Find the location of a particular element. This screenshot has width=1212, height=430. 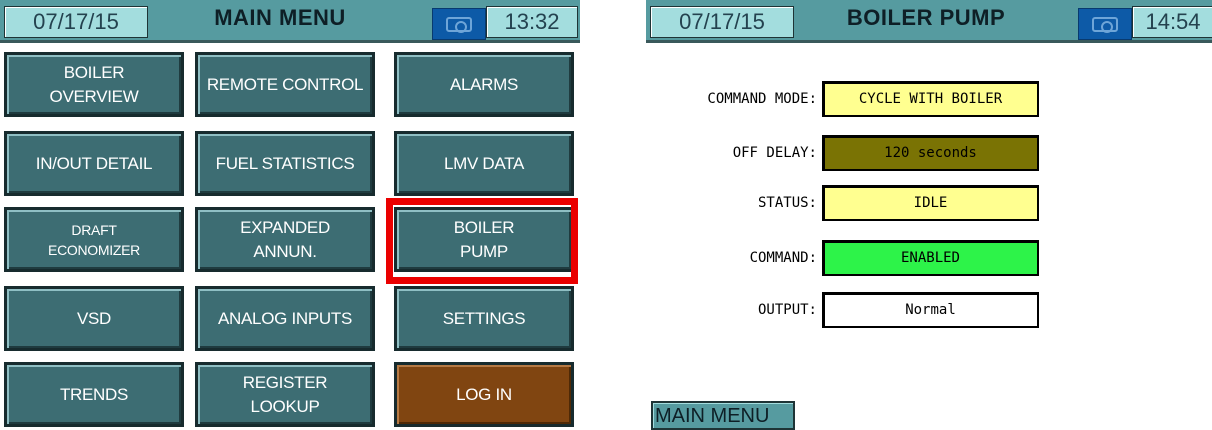

expanded-annun-button: EXPANDED ANNUN. is located at coordinates (285, 239).